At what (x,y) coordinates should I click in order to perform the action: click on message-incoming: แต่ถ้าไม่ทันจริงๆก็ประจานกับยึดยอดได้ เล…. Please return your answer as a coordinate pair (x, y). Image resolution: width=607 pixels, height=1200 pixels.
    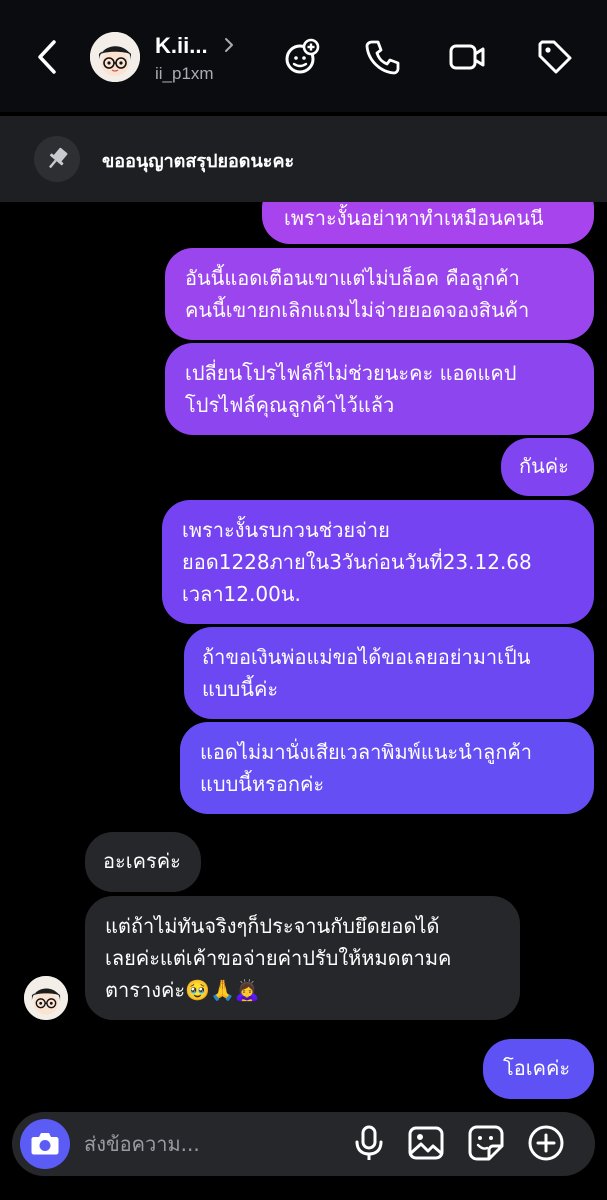
    Looking at the image, I should click on (302, 958).